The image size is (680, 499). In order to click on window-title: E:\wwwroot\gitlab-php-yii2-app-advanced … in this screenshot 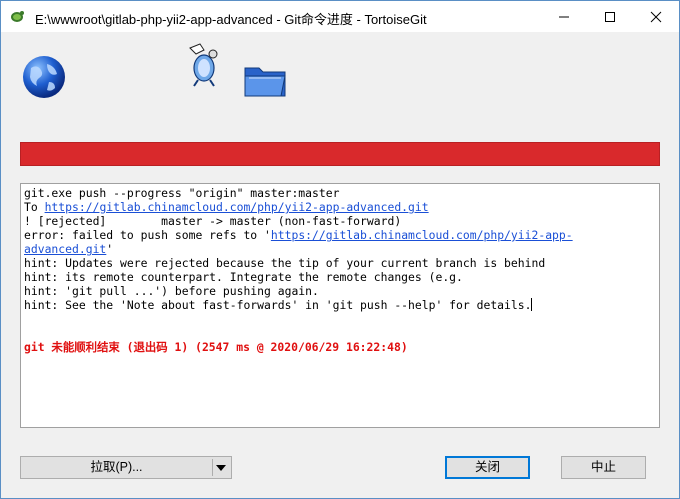, I will do `click(231, 19)`.